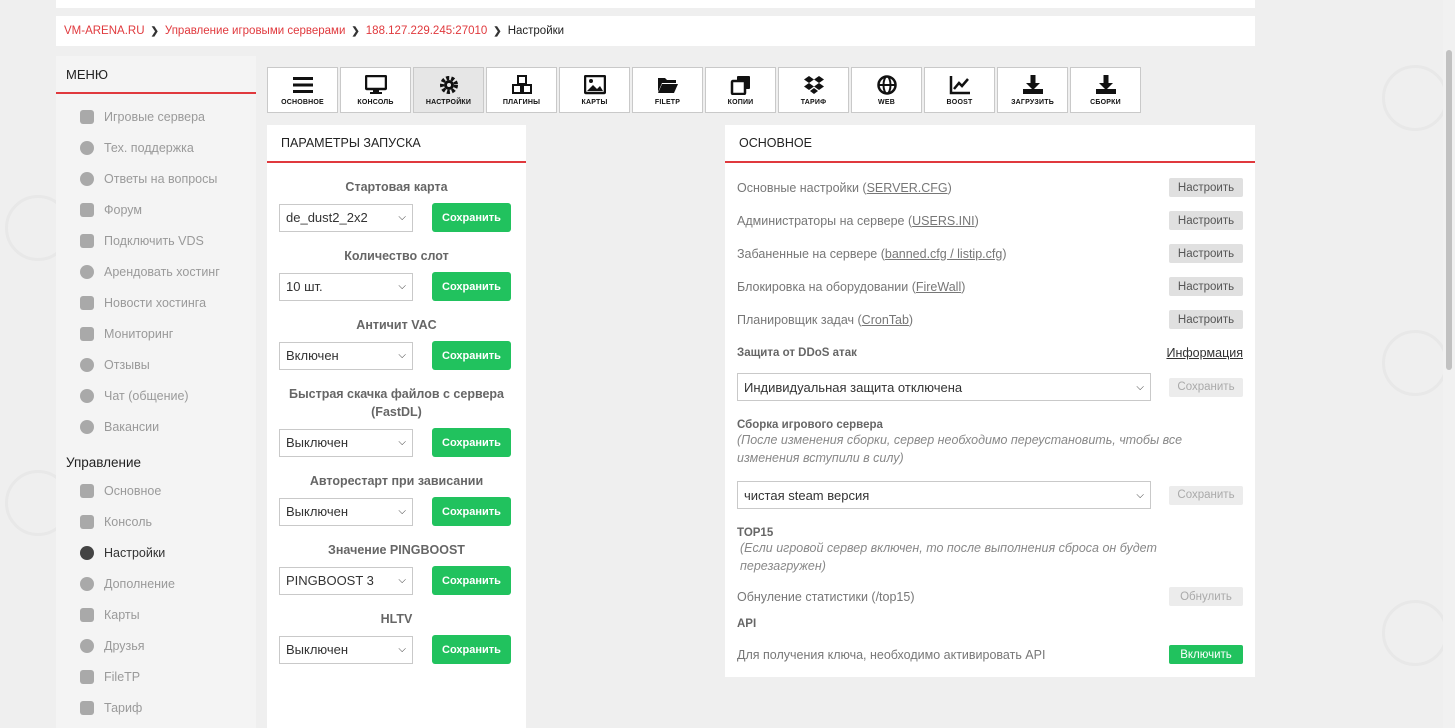 Image resolution: width=1455 pixels, height=728 pixels. What do you see at coordinates (156, 75) in the screenshot?
I see `sidebar-menu-title: МЕНЮ` at bounding box center [156, 75].